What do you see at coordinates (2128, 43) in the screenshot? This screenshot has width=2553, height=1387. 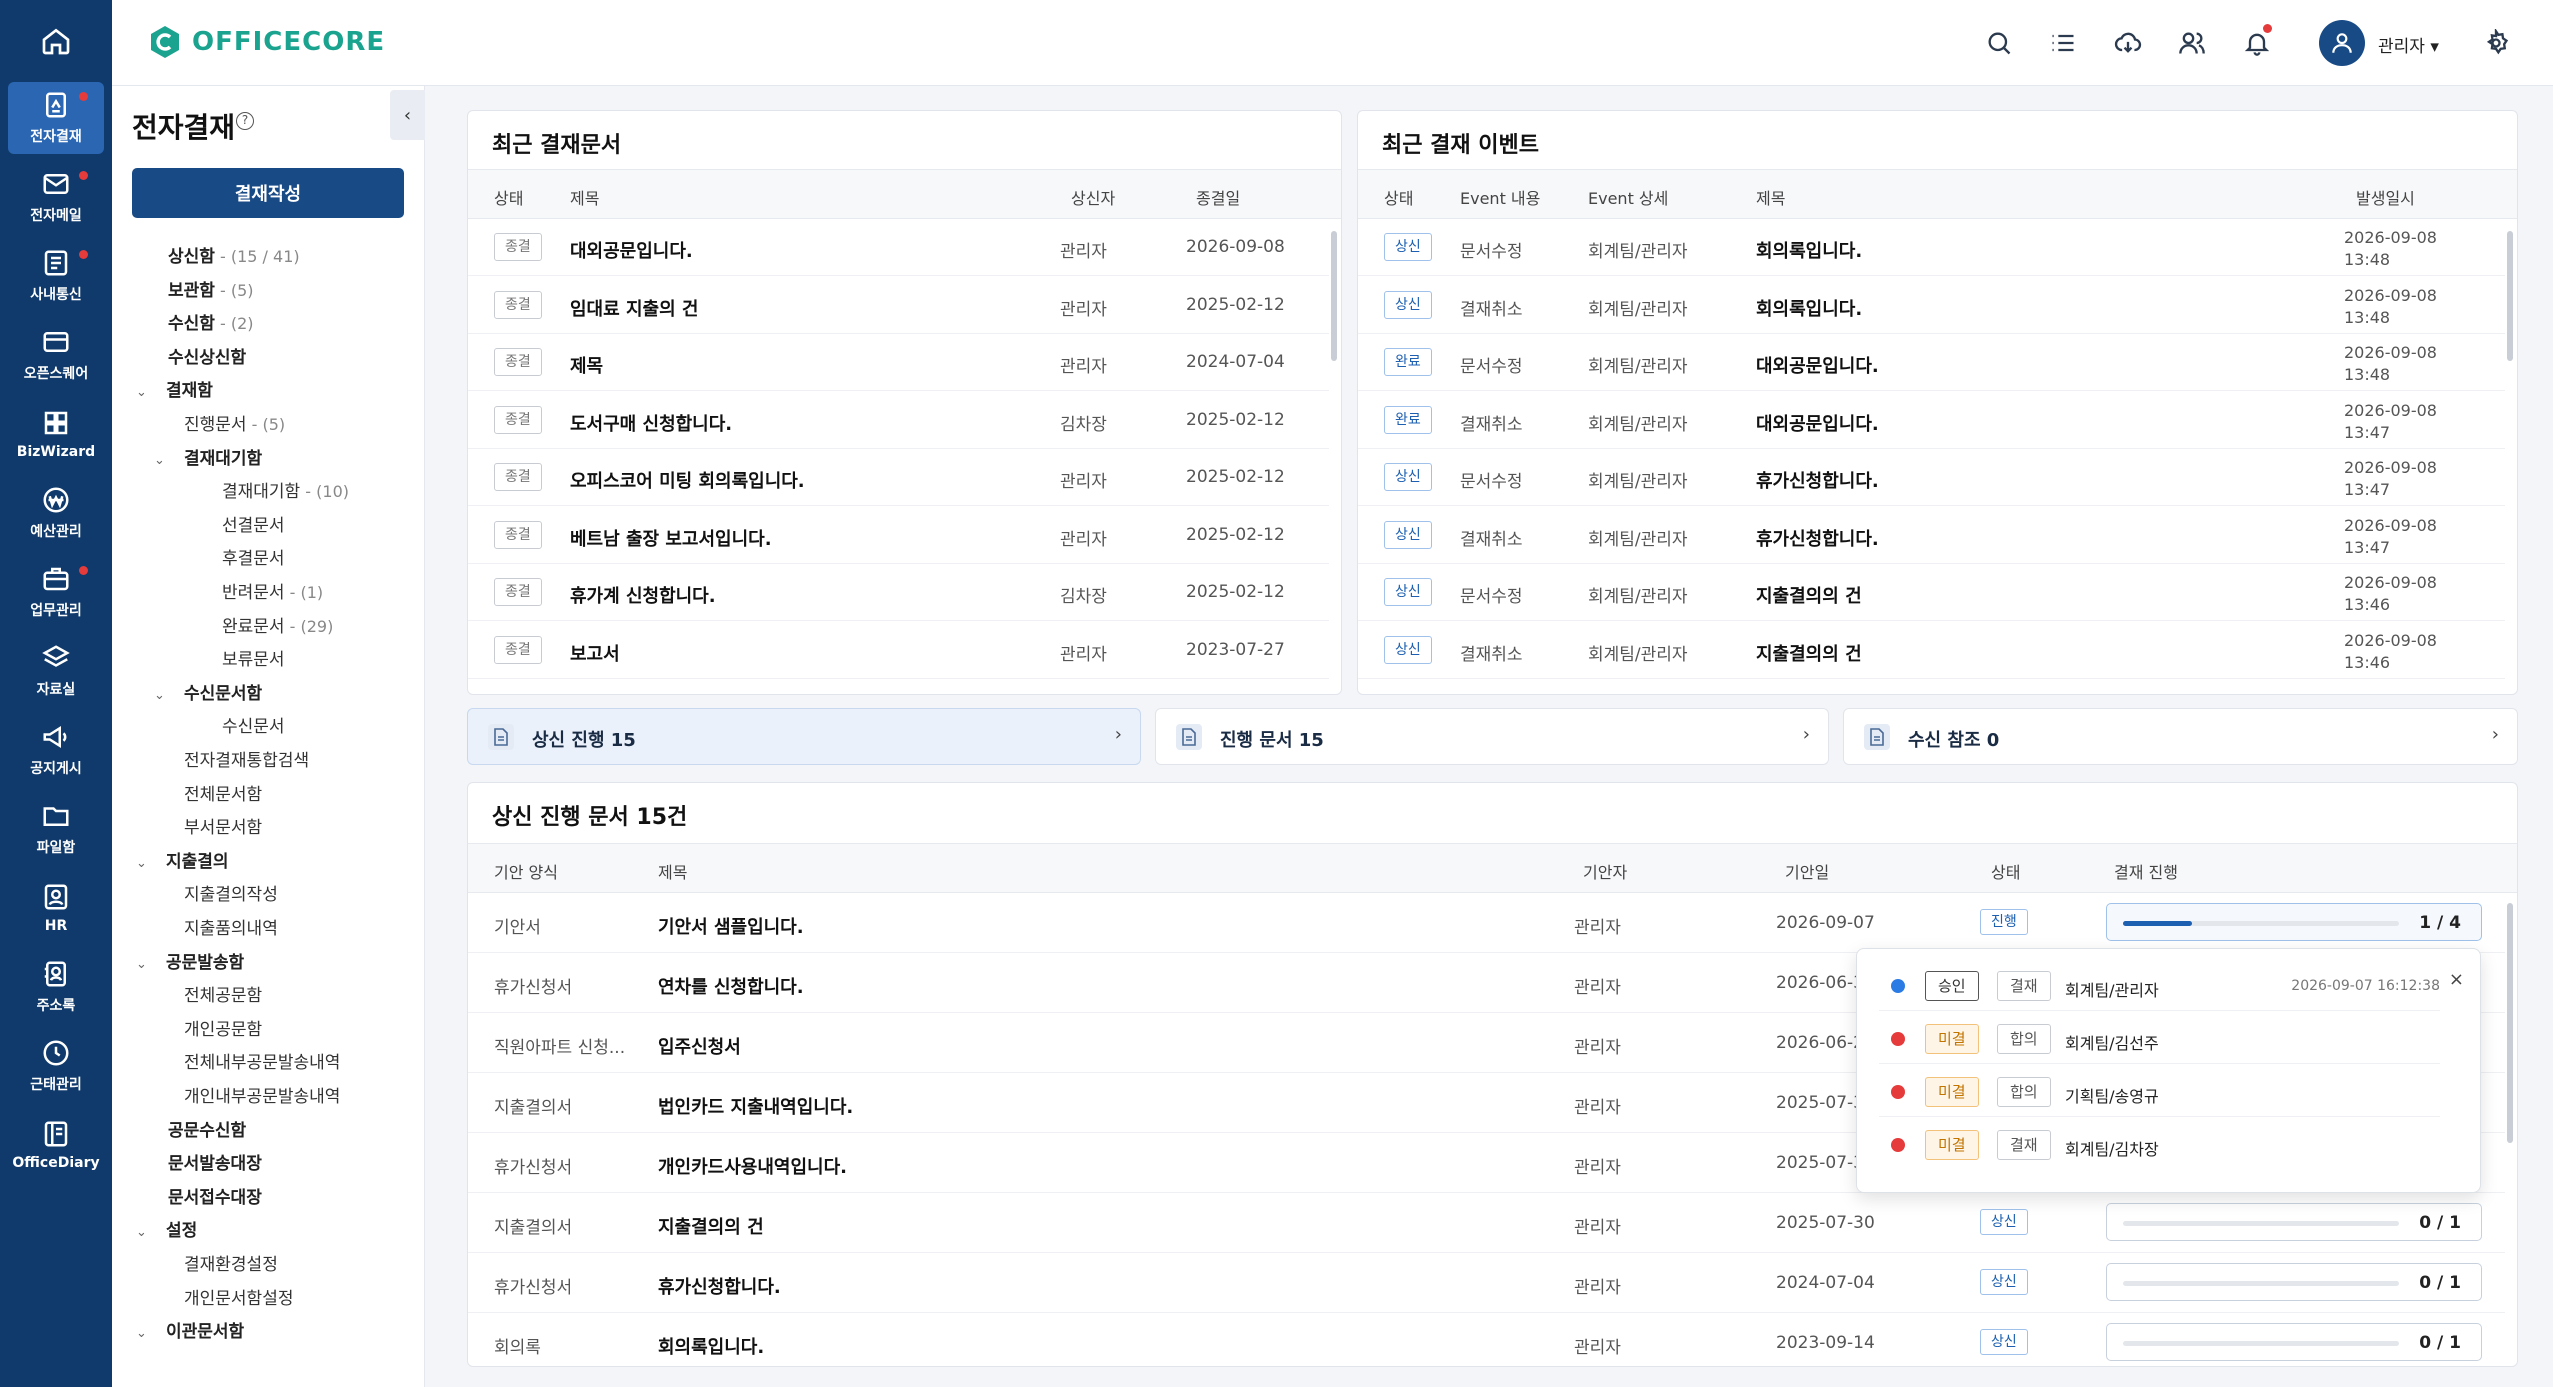 I see `cloud-download-button` at bounding box center [2128, 43].